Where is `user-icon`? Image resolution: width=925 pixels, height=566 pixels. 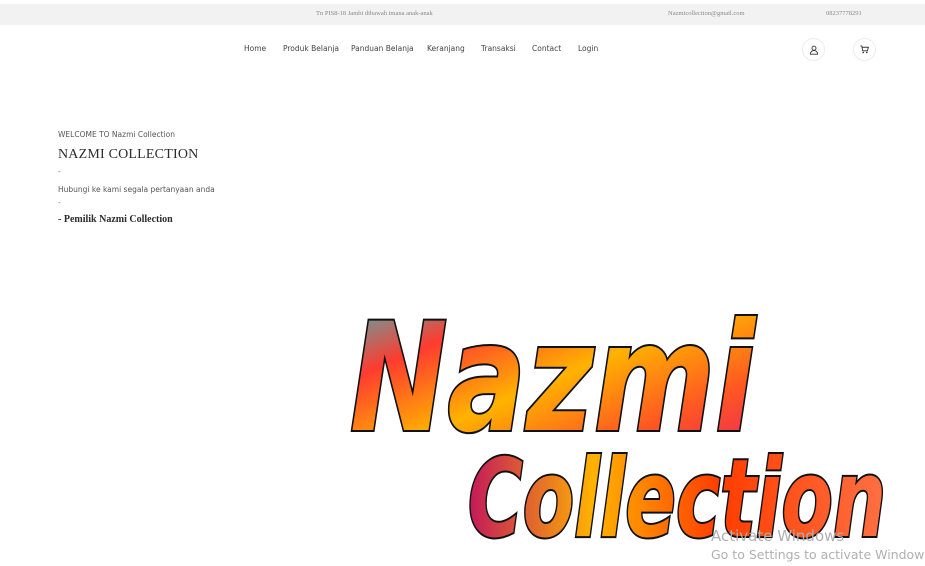 user-icon is located at coordinates (813, 50).